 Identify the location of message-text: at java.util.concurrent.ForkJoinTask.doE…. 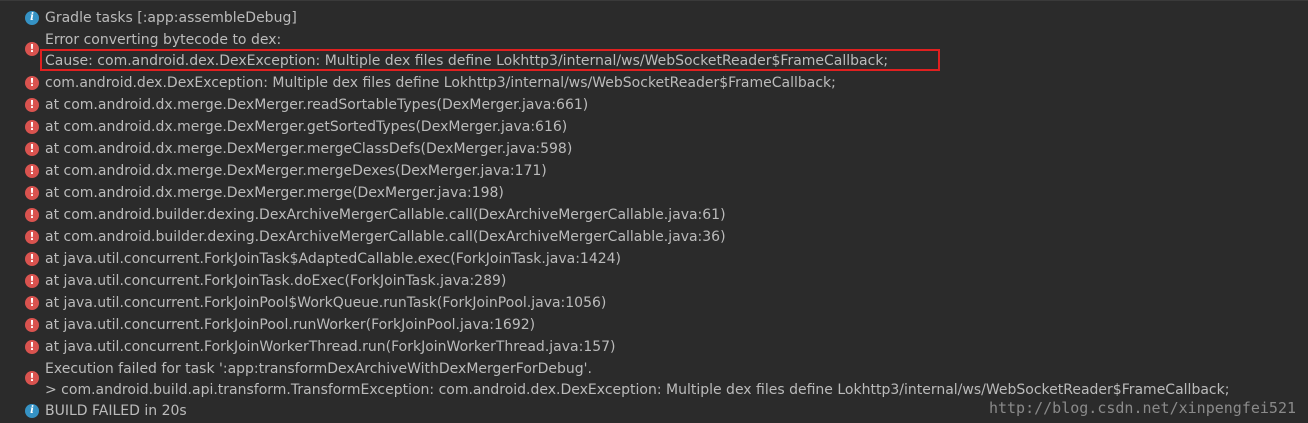
(276, 281).